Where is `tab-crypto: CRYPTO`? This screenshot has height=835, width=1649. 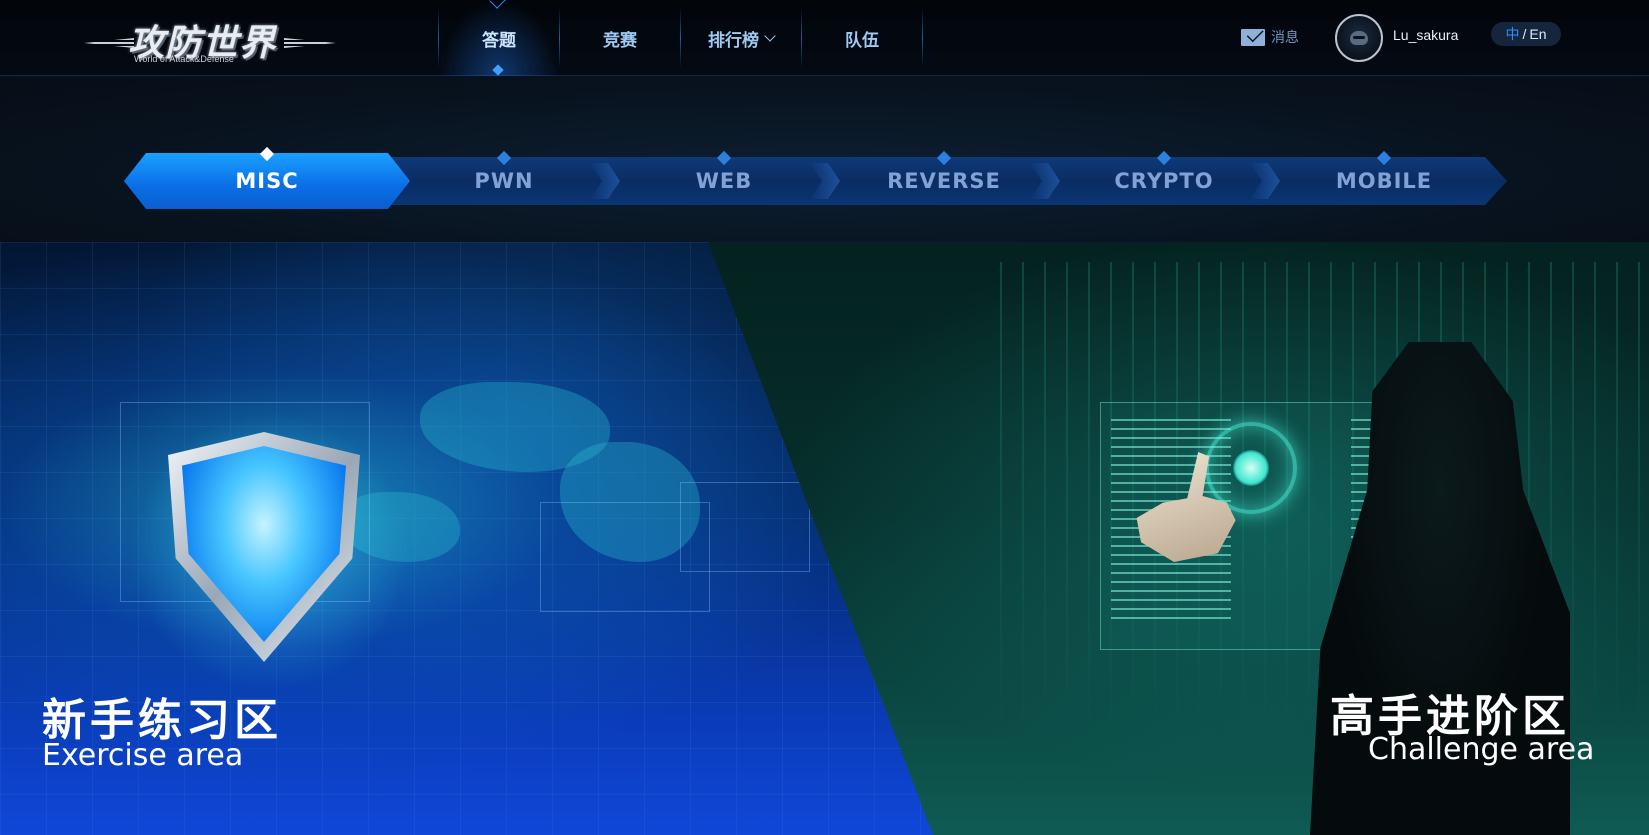 tab-crypto: CRYPTO is located at coordinates (1166, 179).